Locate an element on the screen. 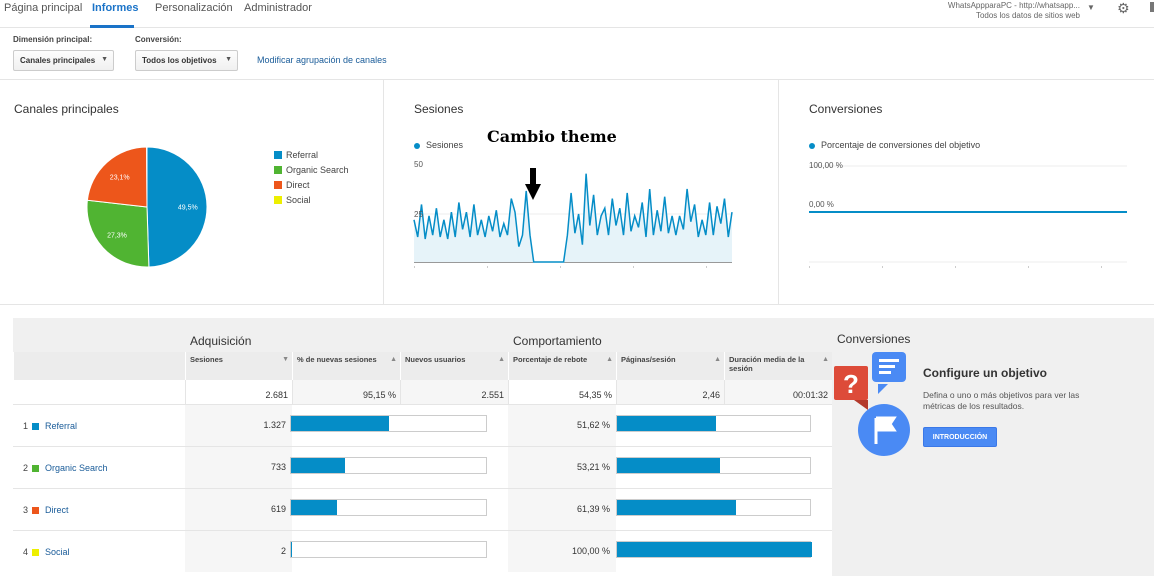  col-label: % de nuevas sesiones is located at coordinates (337, 359).